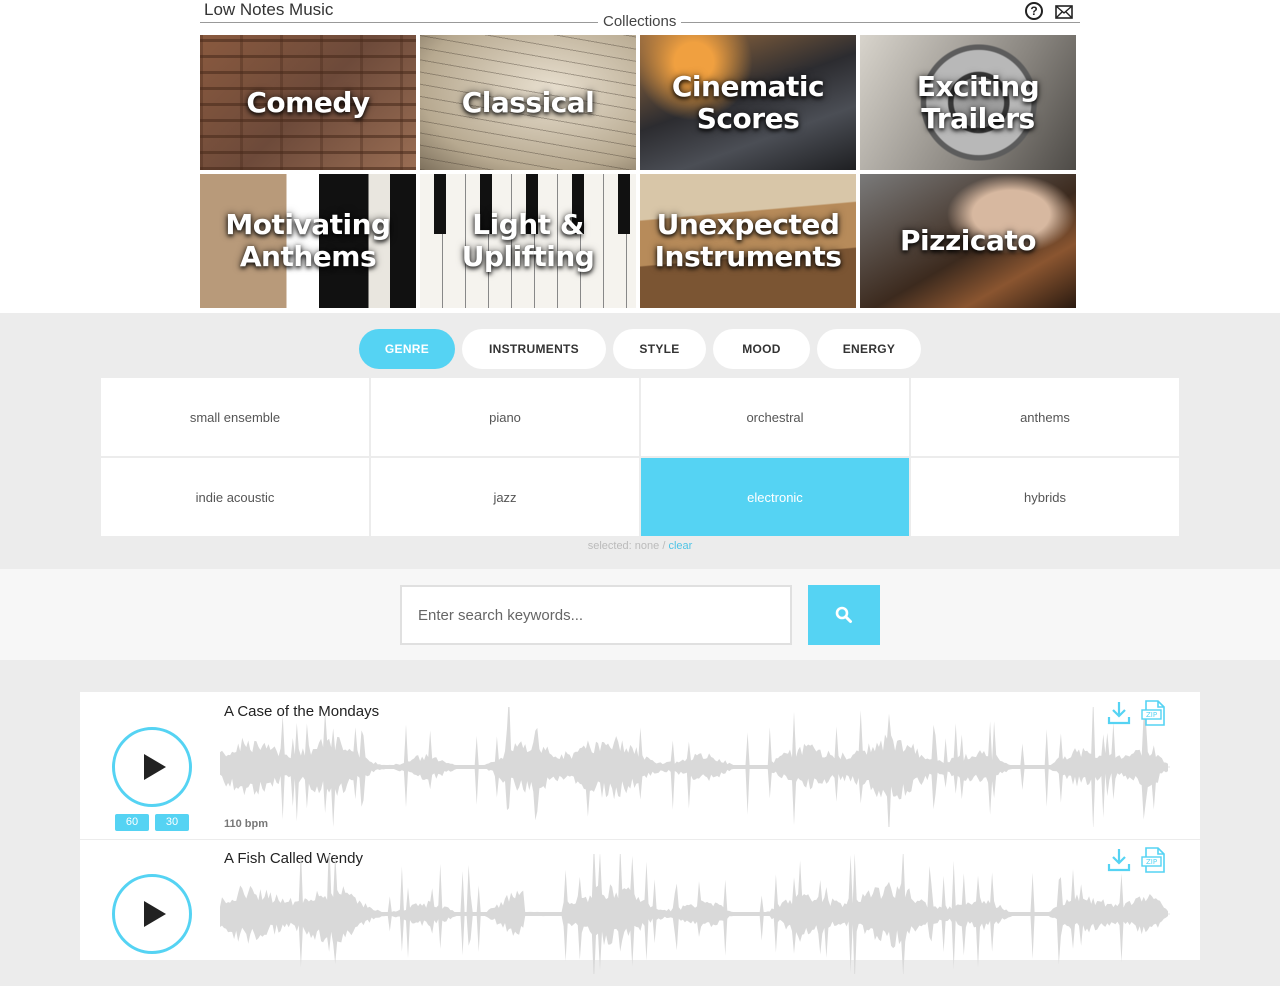 The image size is (1280, 986). What do you see at coordinates (640, 22) in the screenshot?
I see `collections-heading: Collections` at bounding box center [640, 22].